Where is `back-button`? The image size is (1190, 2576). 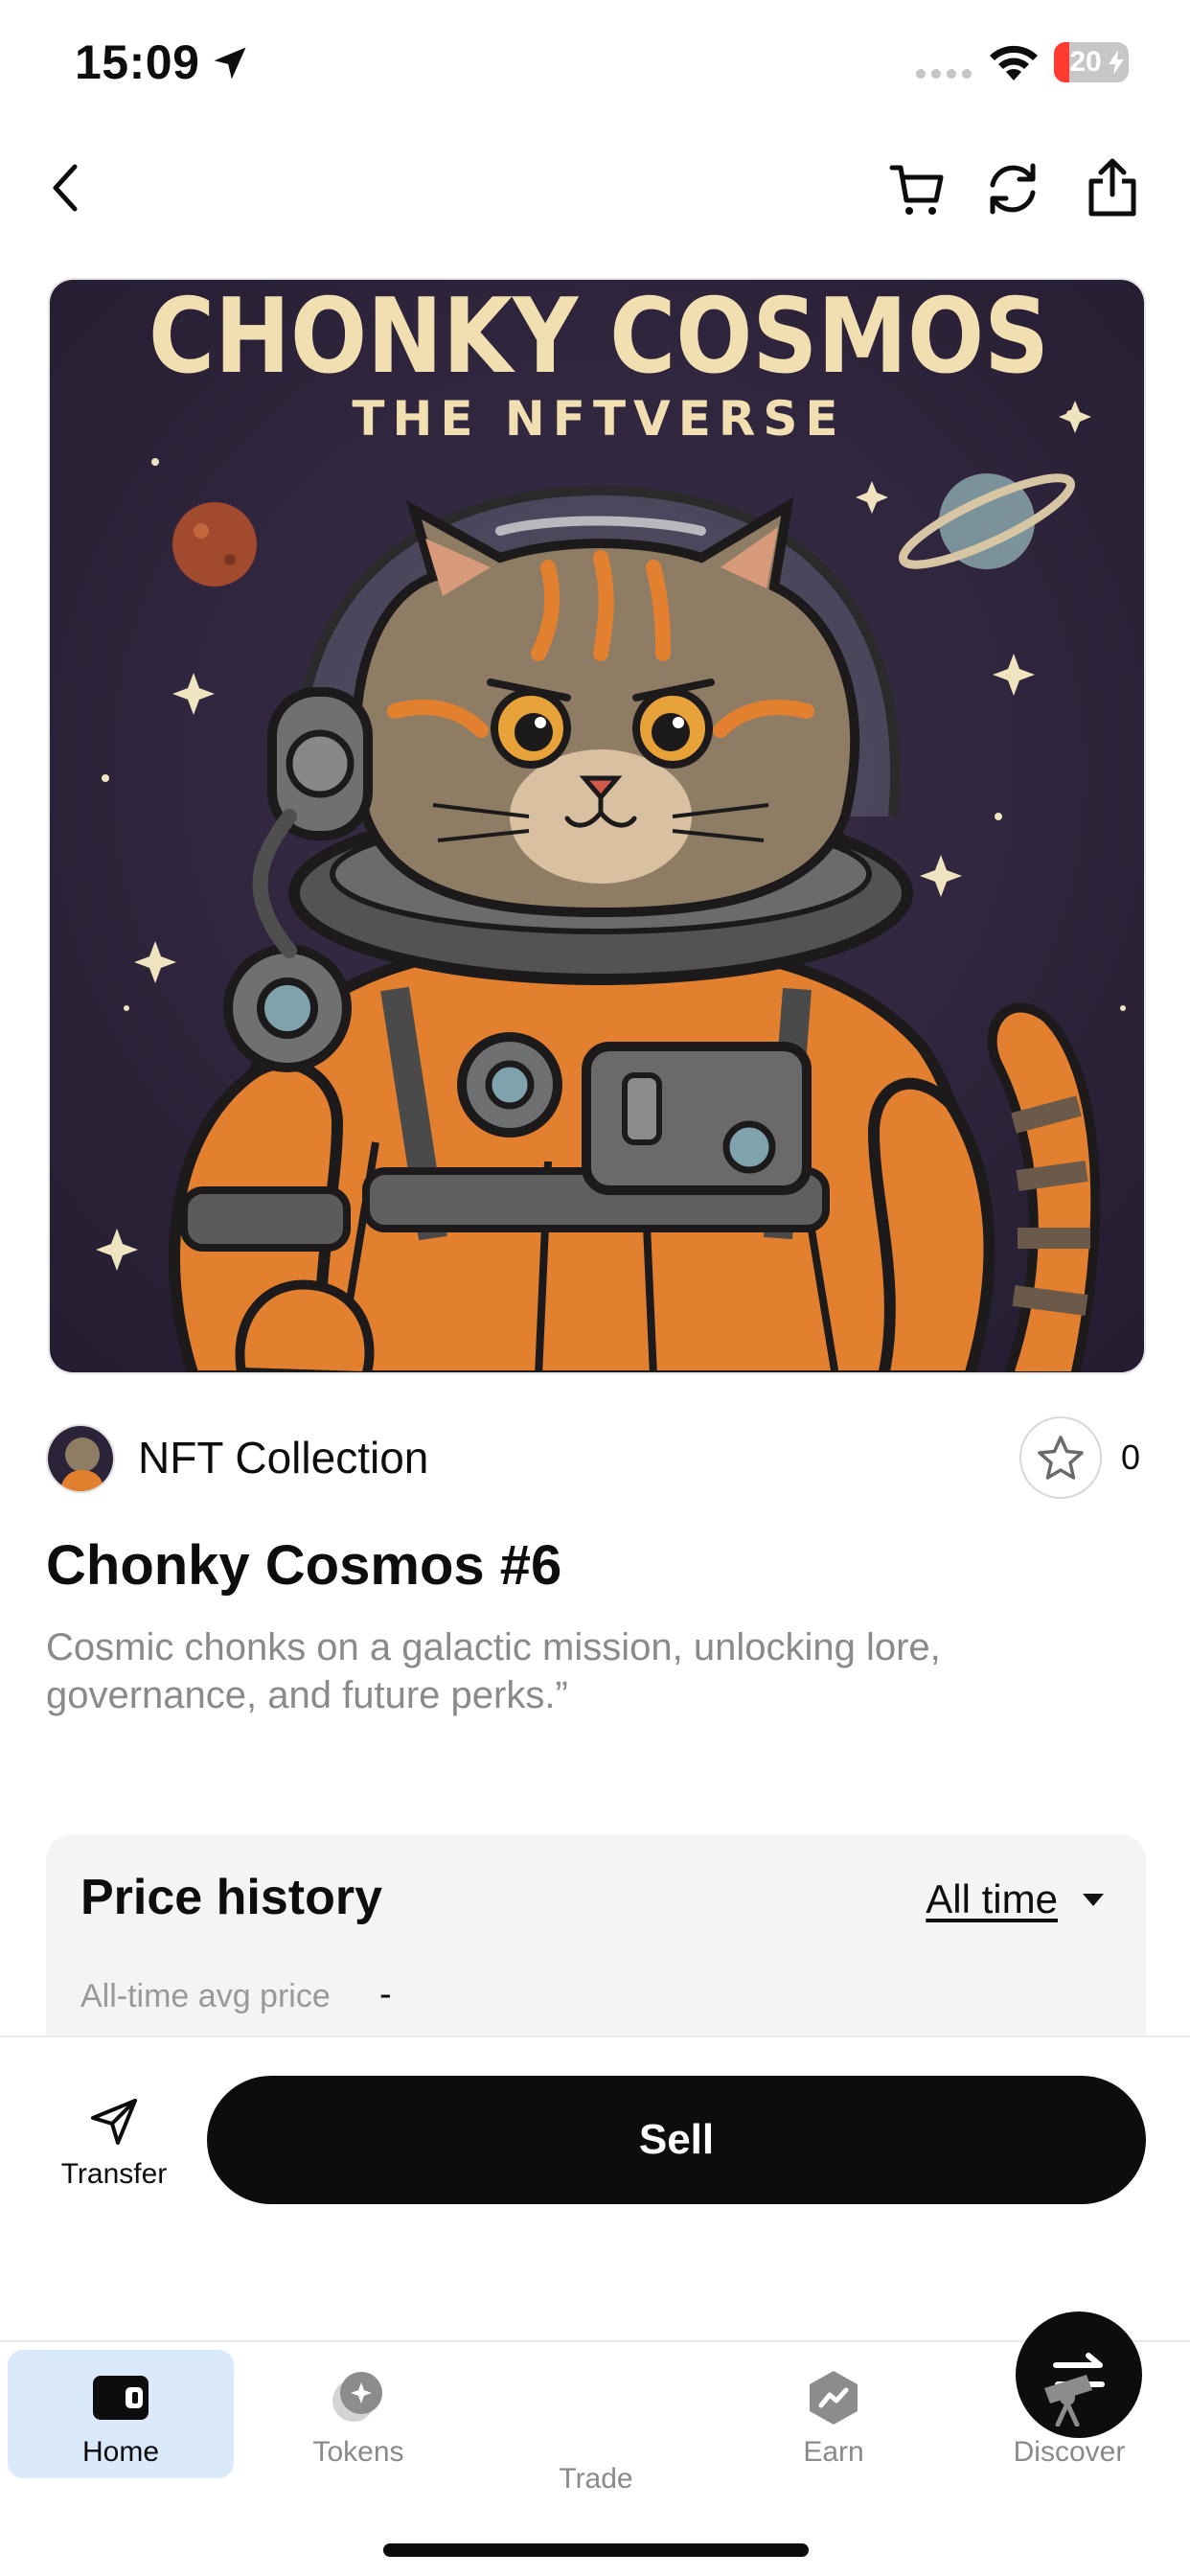 back-button is located at coordinates (65, 187).